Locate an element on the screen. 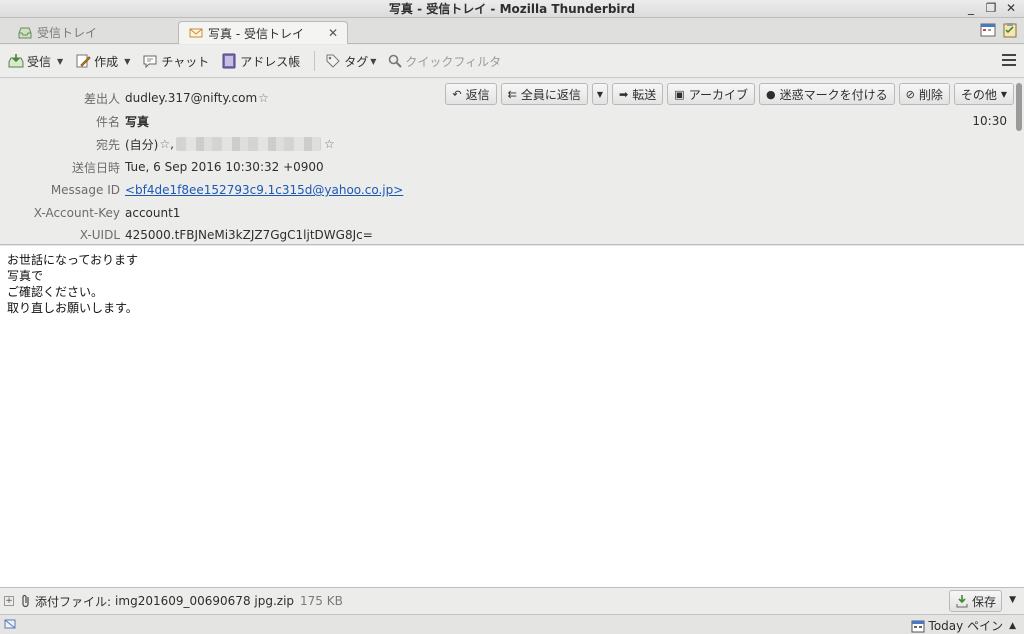  reply-icon: ↶ is located at coordinates (457, 94).